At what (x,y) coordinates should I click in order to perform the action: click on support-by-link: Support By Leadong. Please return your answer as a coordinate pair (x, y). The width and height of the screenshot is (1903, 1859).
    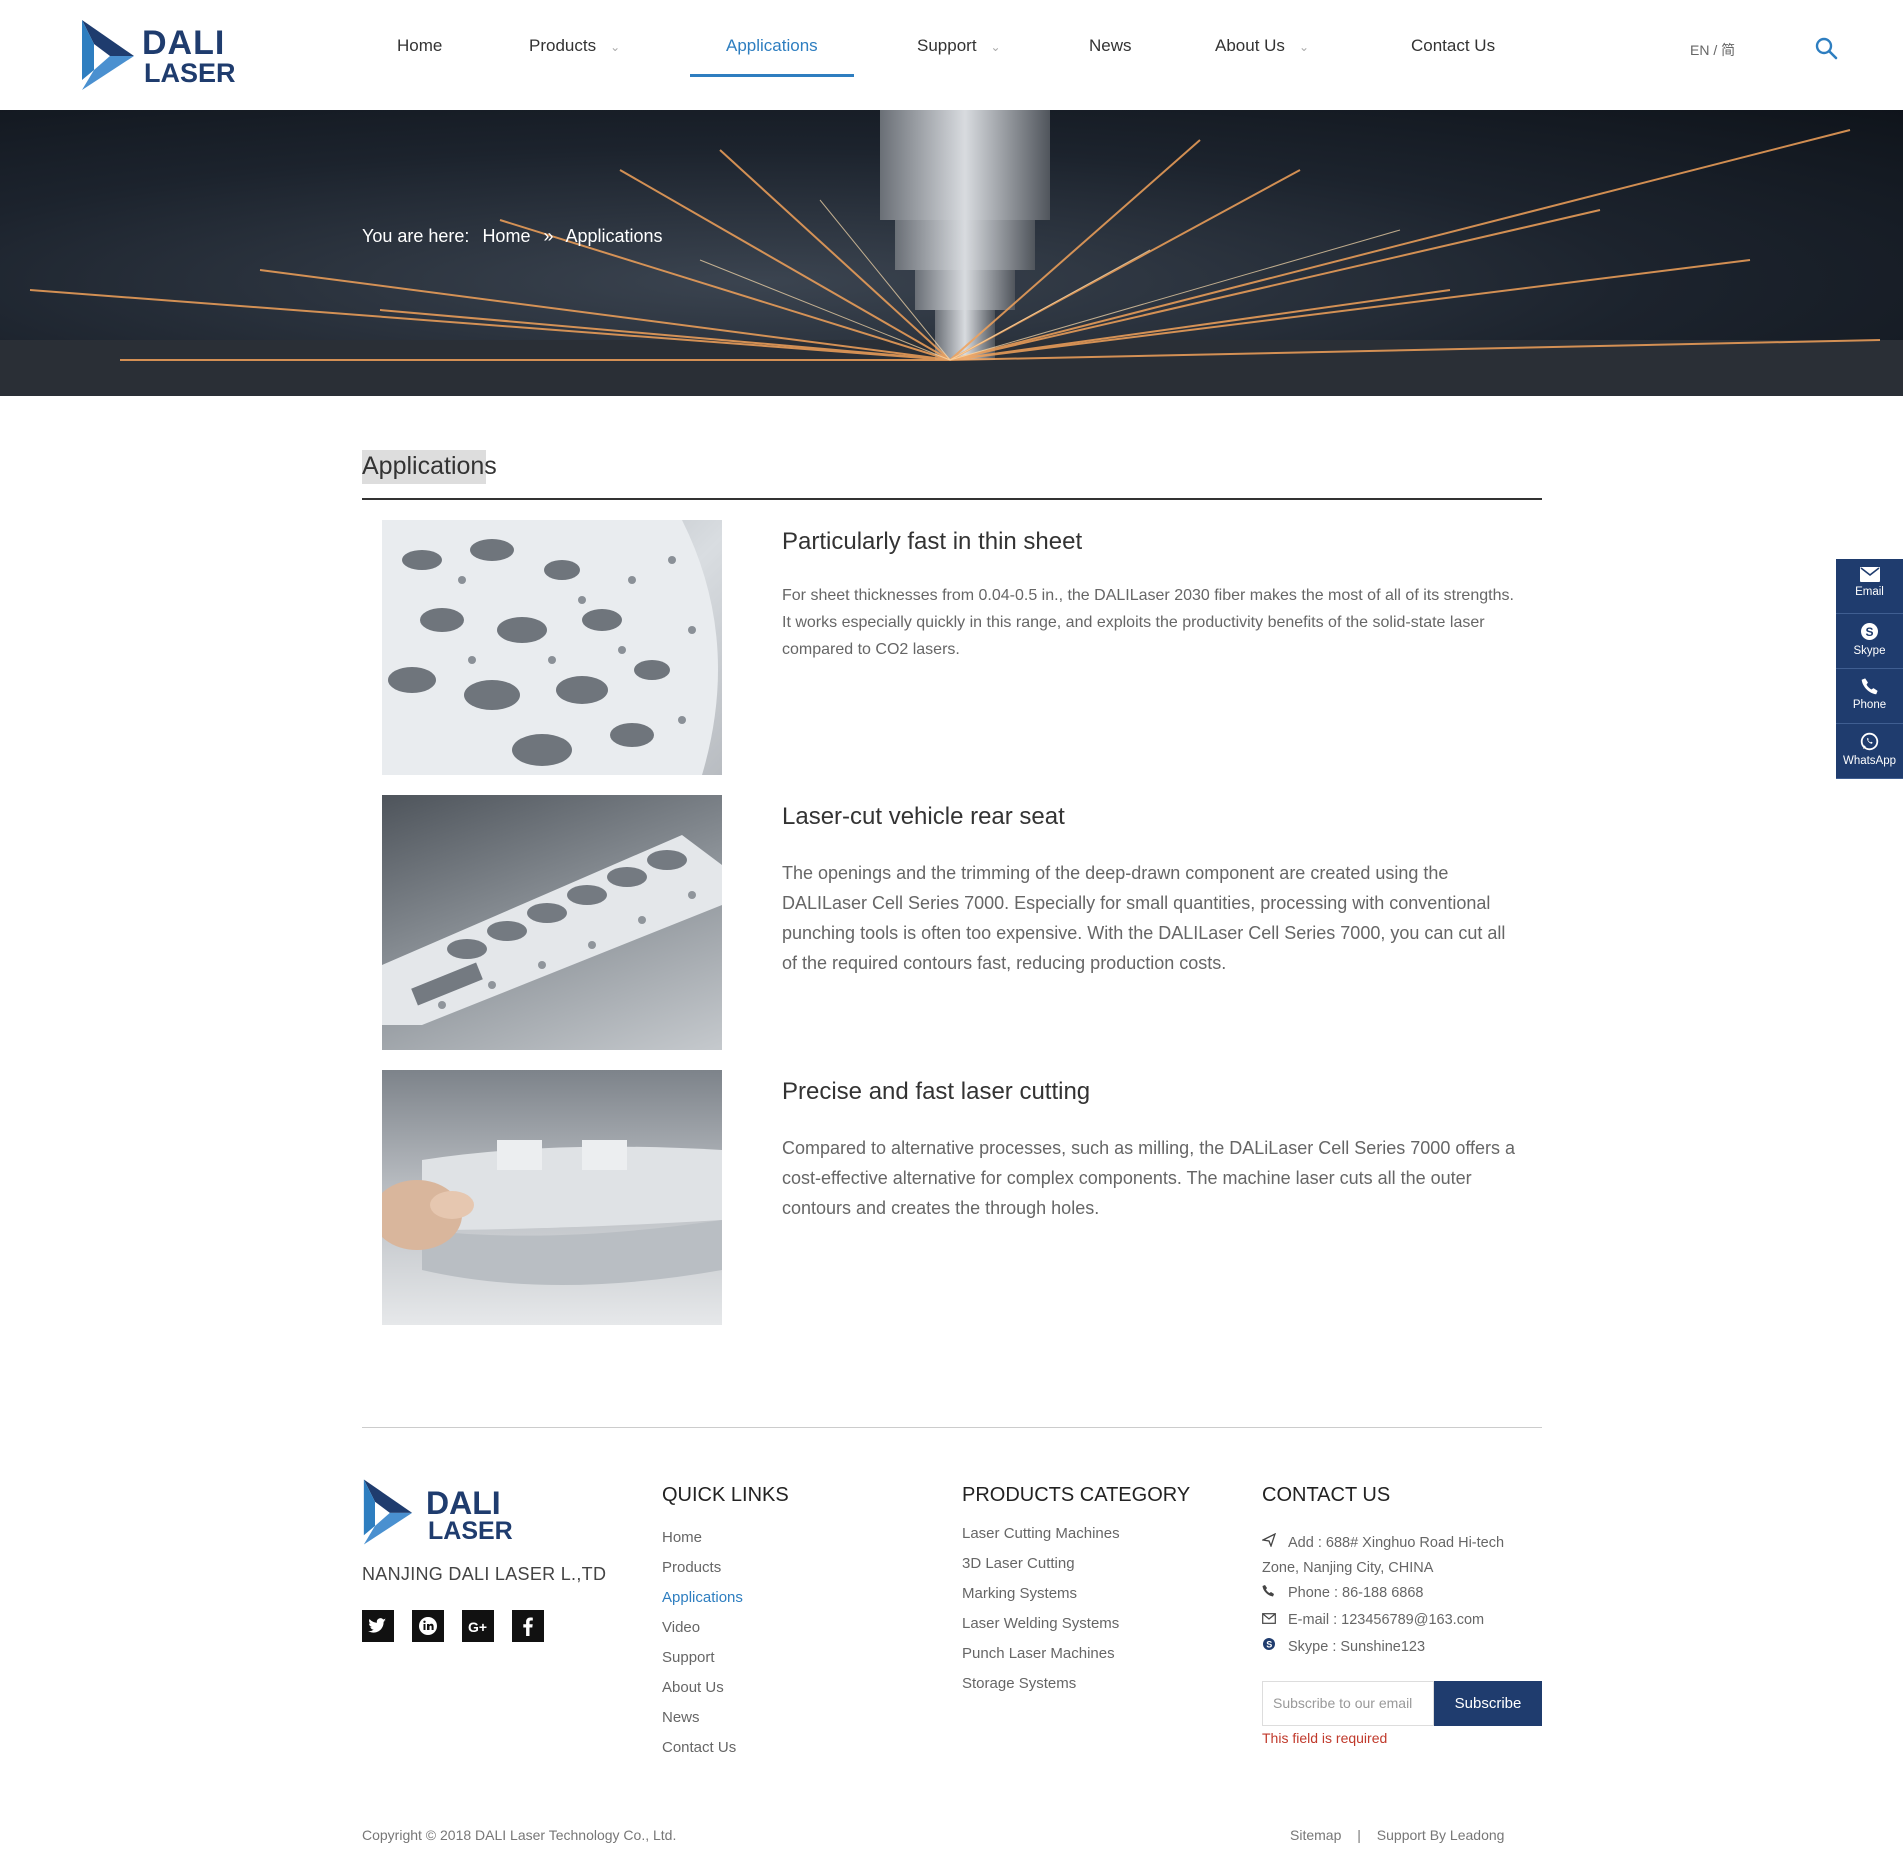
    Looking at the image, I should click on (1441, 1835).